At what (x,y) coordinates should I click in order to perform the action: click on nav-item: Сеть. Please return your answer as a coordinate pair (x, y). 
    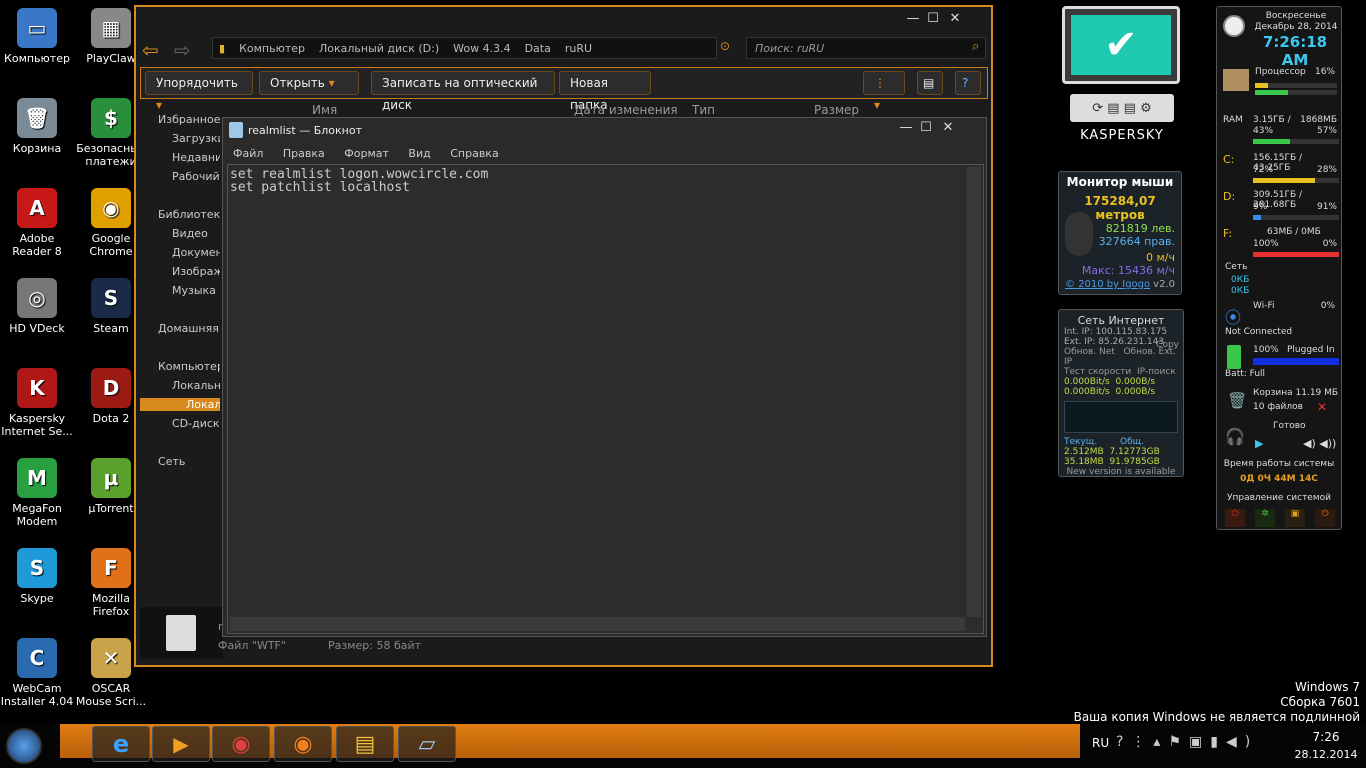
    Looking at the image, I should click on (171, 461).